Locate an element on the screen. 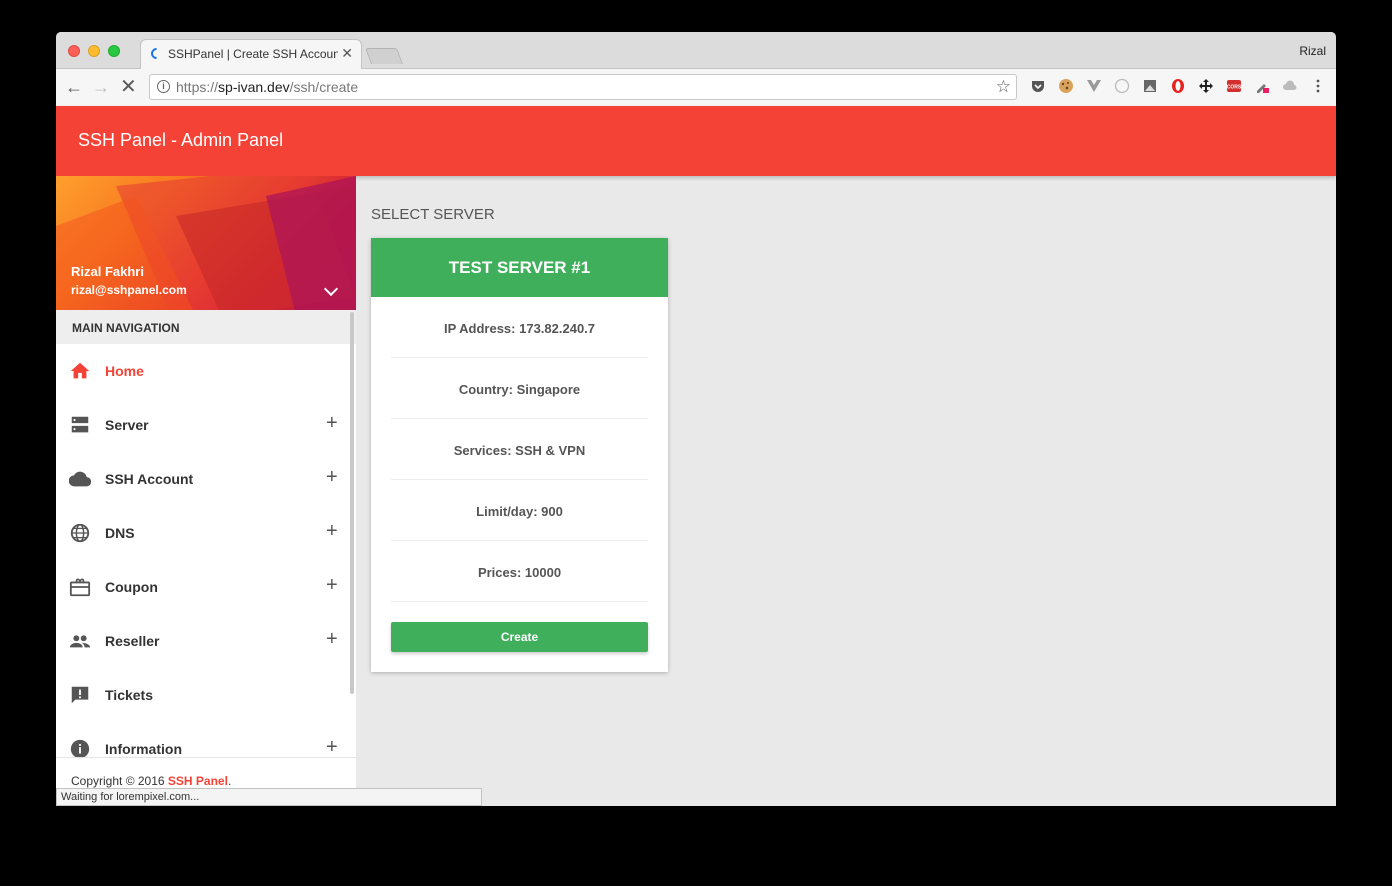 The height and width of the screenshot is (886, 1392). zoom-window-button is located at coordinates (114, 51).